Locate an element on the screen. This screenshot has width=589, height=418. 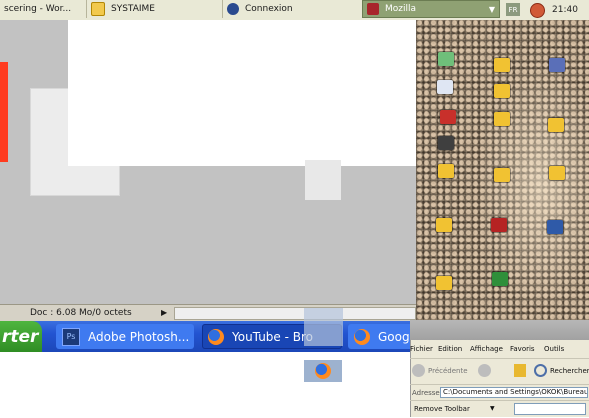
search-icon is located at coordinates (540, 370).